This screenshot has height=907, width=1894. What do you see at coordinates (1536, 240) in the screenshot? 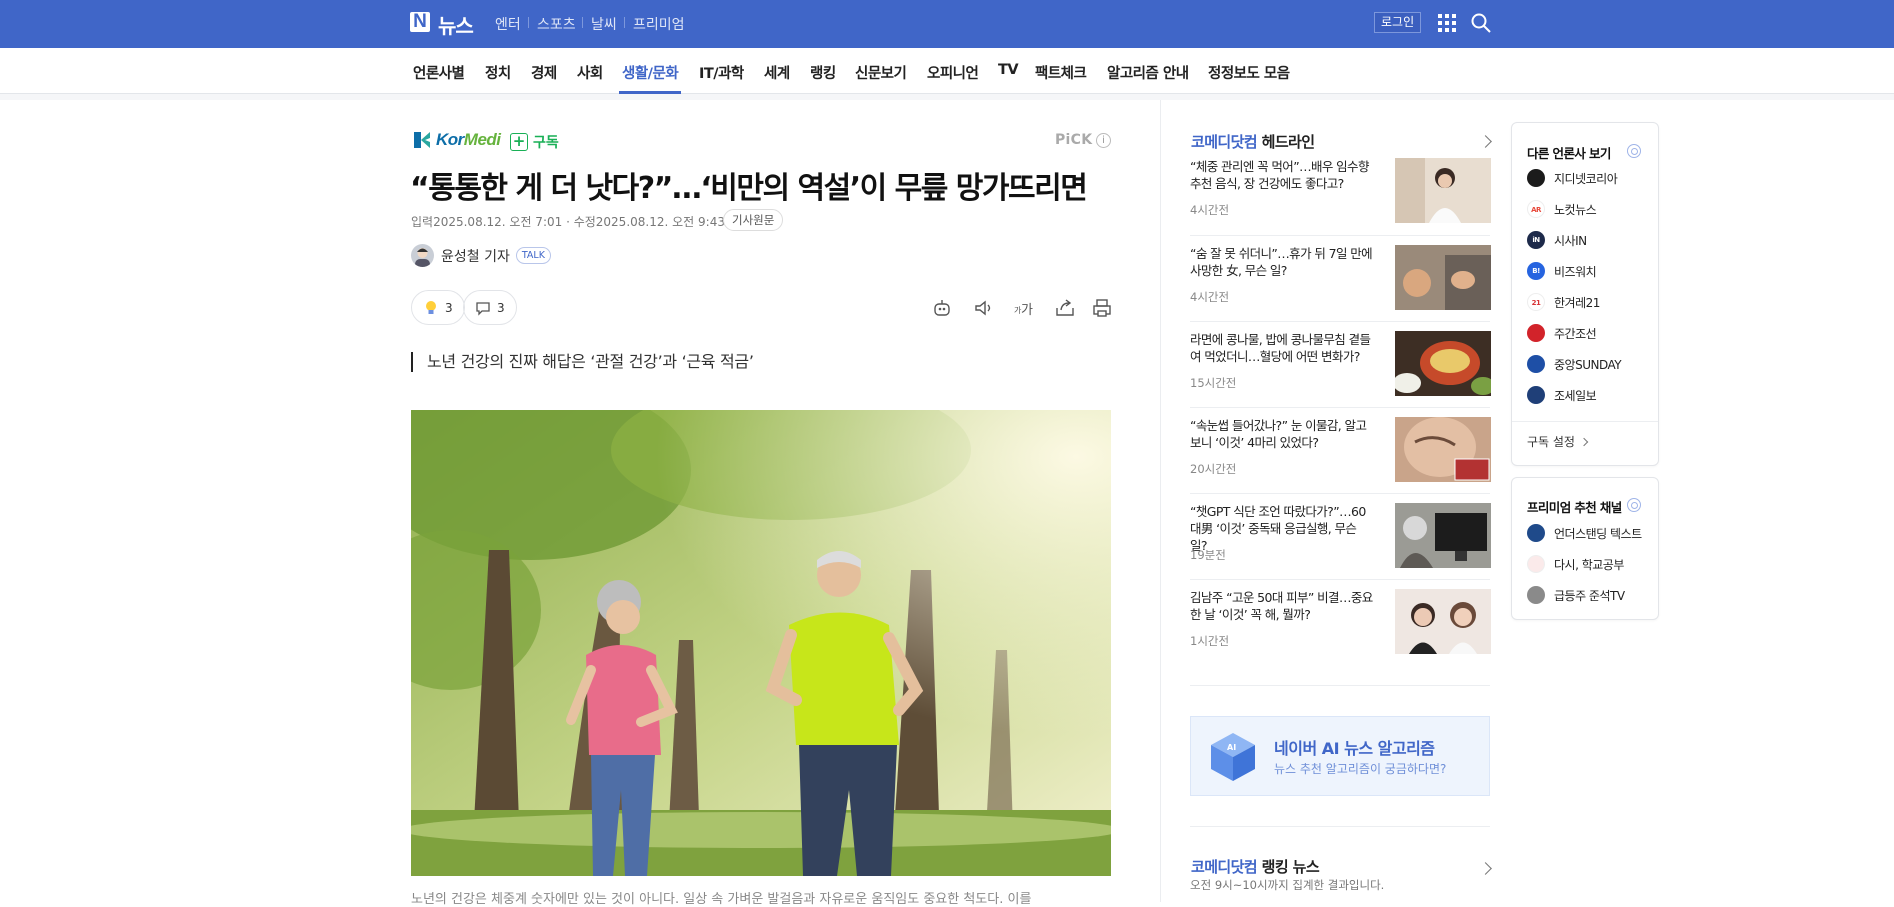
I see `press-logo-icon: iN` at bounding box center [1536, 240].